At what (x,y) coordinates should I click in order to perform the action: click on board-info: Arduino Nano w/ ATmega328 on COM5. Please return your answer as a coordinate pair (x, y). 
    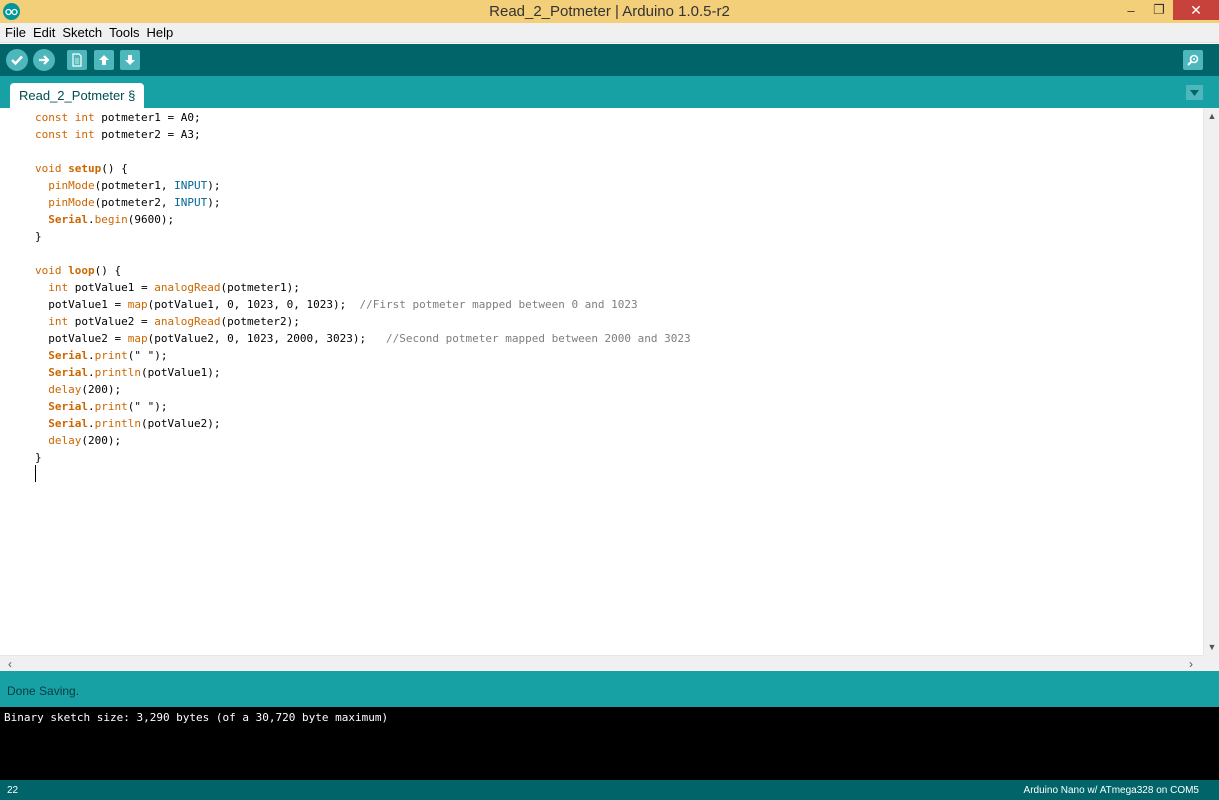
    Looking at the image, I should click on (1111, 790).